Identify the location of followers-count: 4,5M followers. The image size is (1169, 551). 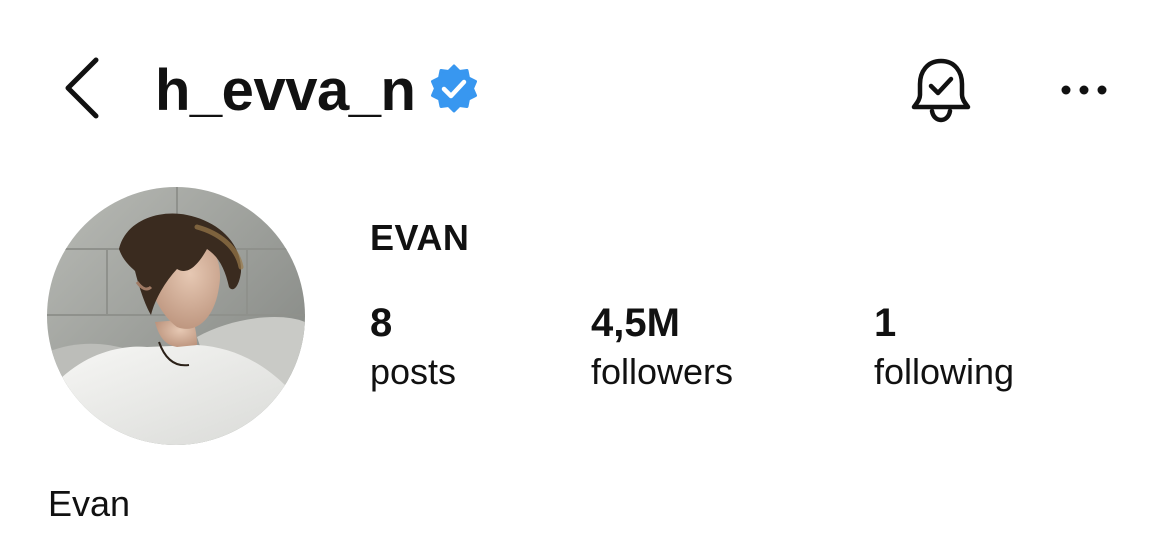
(662, 347).